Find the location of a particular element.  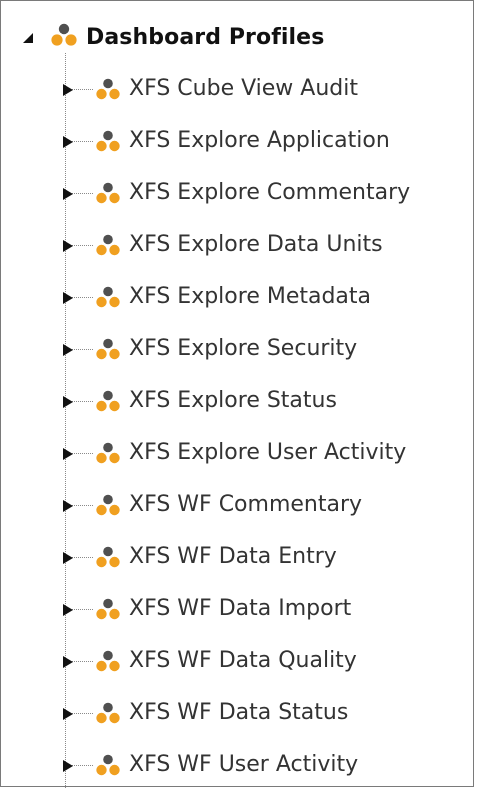

tree-item: XFS WF User Activity is located at coordinates (236, 765).